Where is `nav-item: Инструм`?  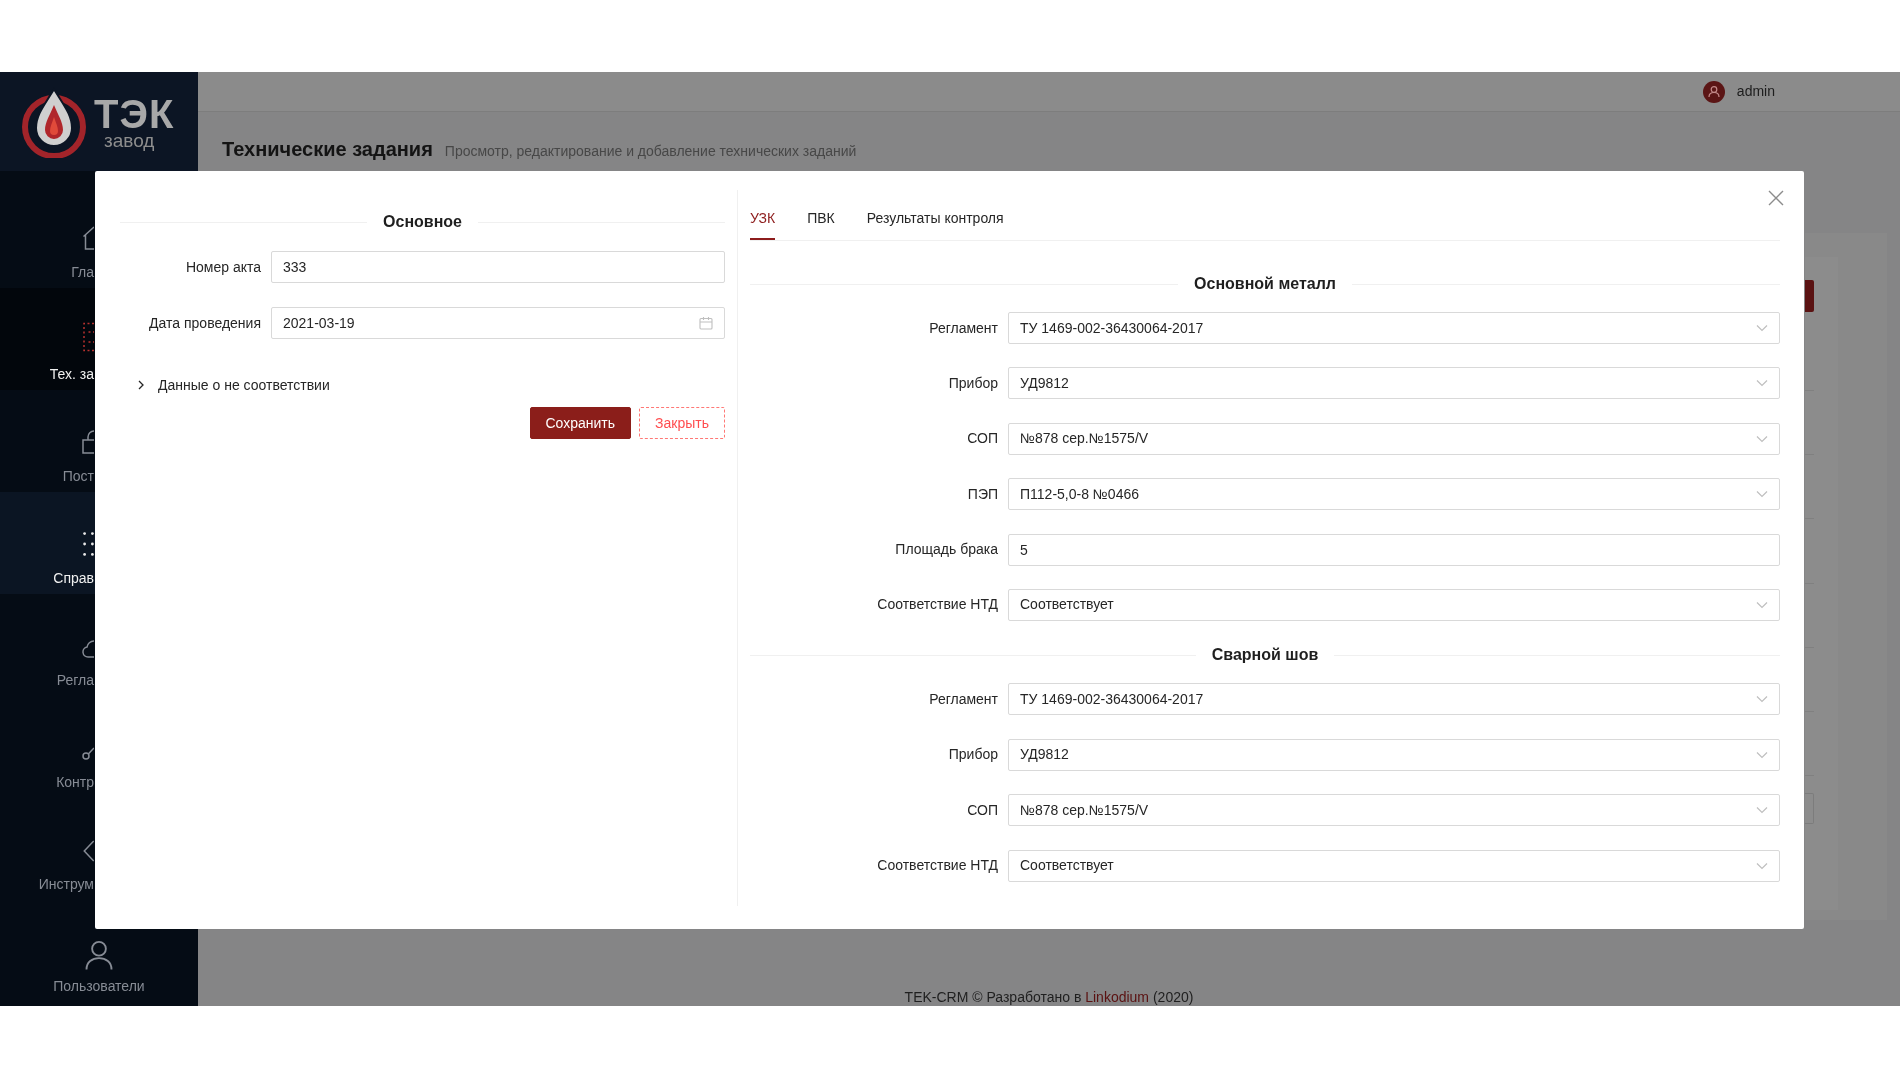
nav-item: Инструм is located at coordinates (47, 849).